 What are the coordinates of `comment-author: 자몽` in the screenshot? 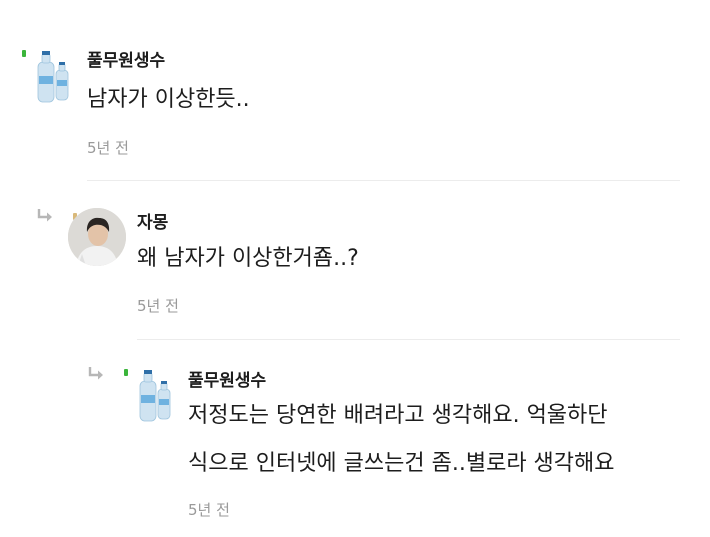 It's located at (152, 220).